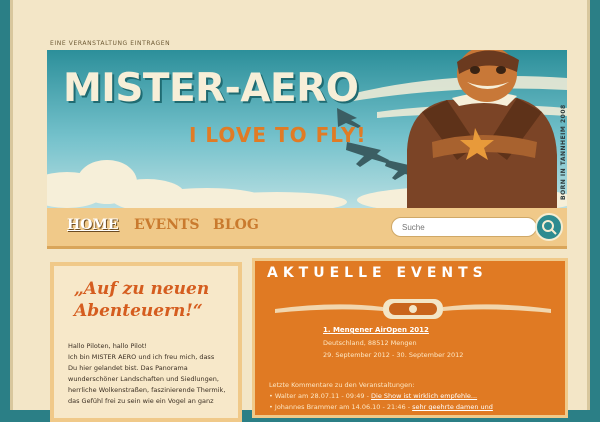  Describe the element at coordinates (107, 346) in the screenshot. I see `welcome-line: Hallo Piloten, hallo Pilot!` at that location.